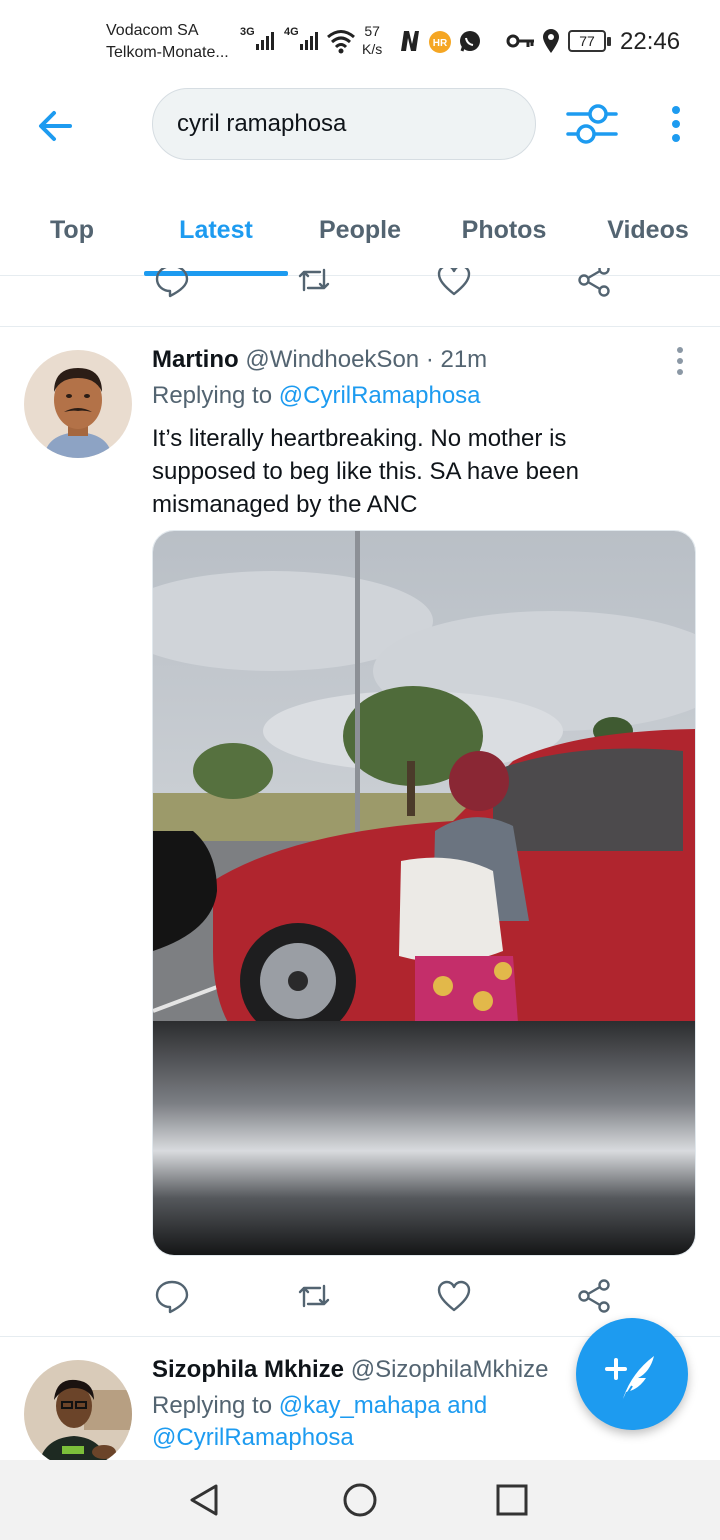  What do you see at coordinates (372, 49) in the screenshot?
I see `speed-unit: K/s` at bounding box center [372, 49].